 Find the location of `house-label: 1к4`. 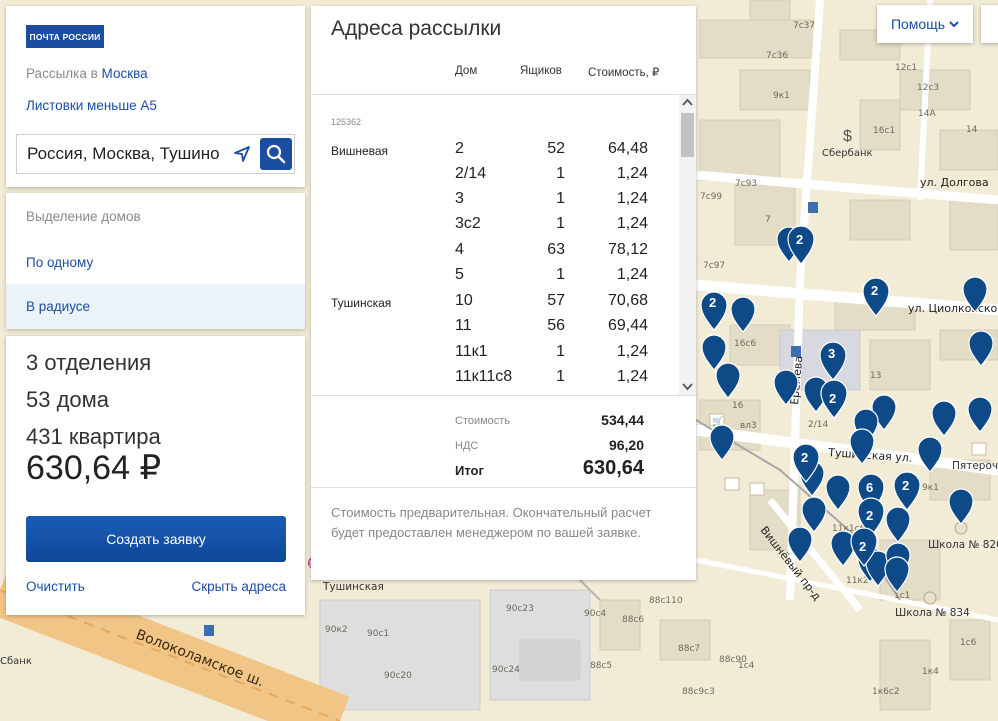

house-label: 1к4 is located at coordinates (930, 672).